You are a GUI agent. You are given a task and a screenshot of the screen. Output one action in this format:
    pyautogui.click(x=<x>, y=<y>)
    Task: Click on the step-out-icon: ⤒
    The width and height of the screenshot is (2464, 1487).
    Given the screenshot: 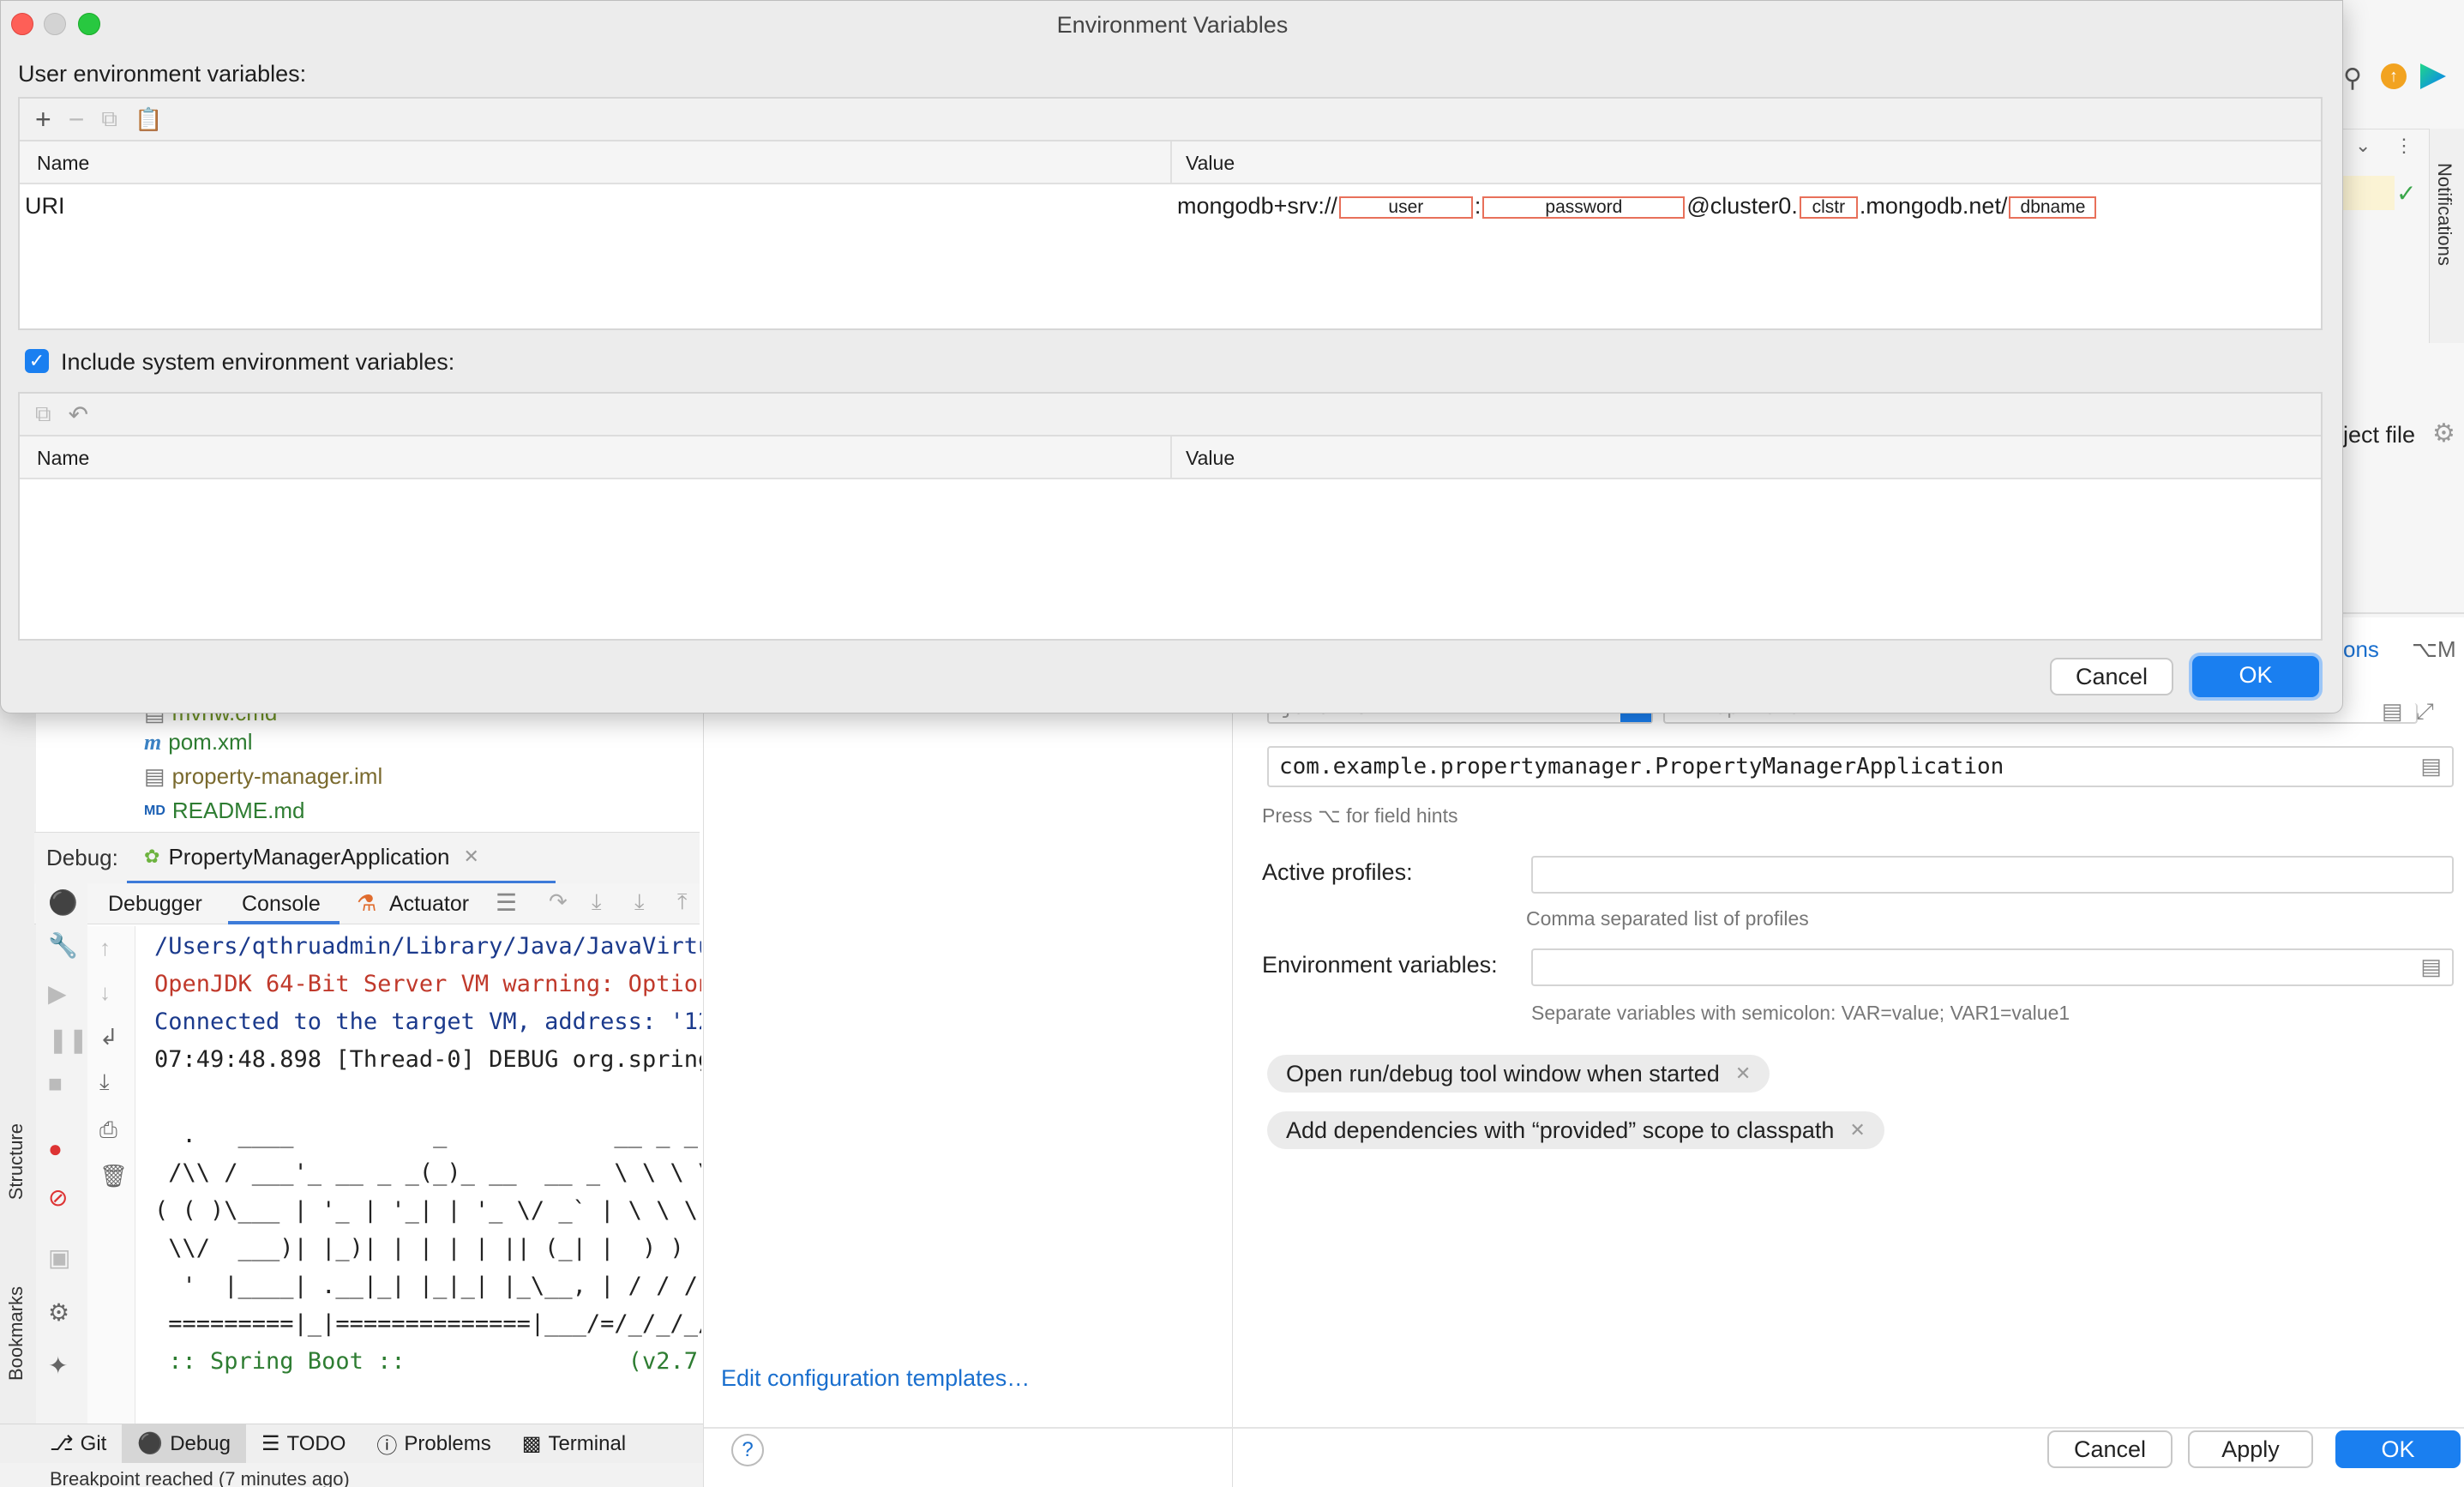 What is the action you would take?
    pyautogui.click(x=682, y=902)
    